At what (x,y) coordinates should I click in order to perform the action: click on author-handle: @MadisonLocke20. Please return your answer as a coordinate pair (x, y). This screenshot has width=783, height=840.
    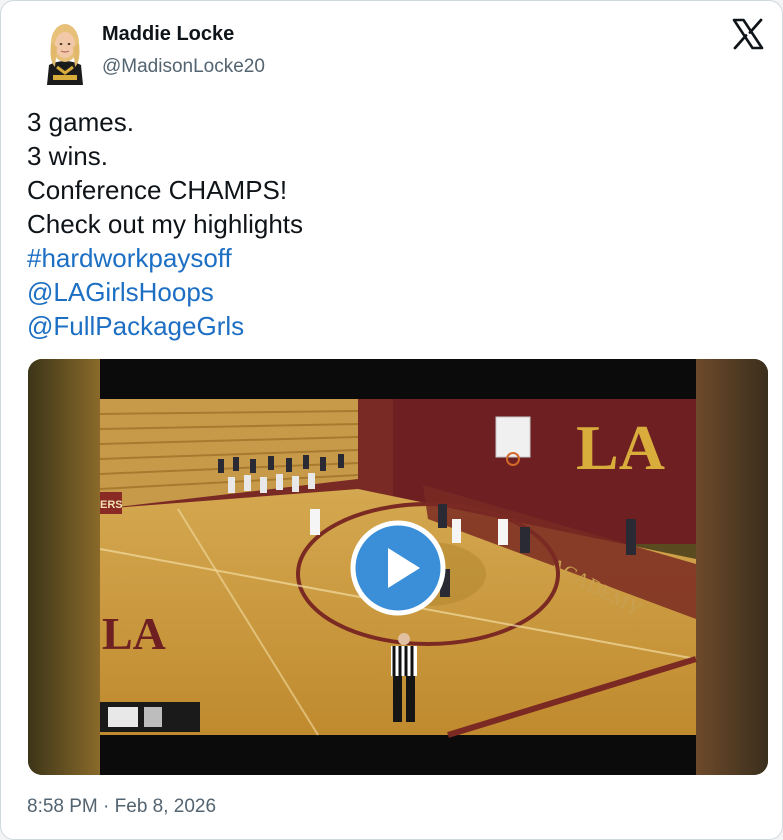
    Looking at the image, I should click on (183, 67).